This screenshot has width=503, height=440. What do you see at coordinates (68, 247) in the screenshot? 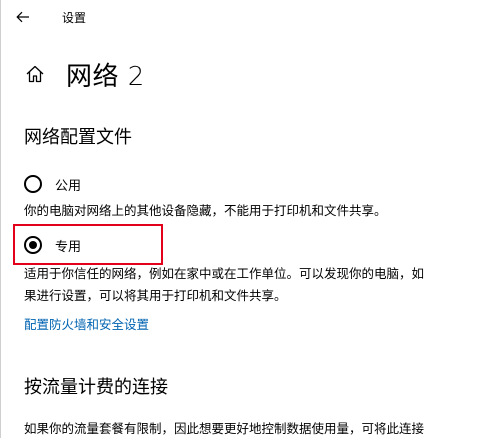
I see `private-radio-label: 专用` at bounding box center [68, 247].